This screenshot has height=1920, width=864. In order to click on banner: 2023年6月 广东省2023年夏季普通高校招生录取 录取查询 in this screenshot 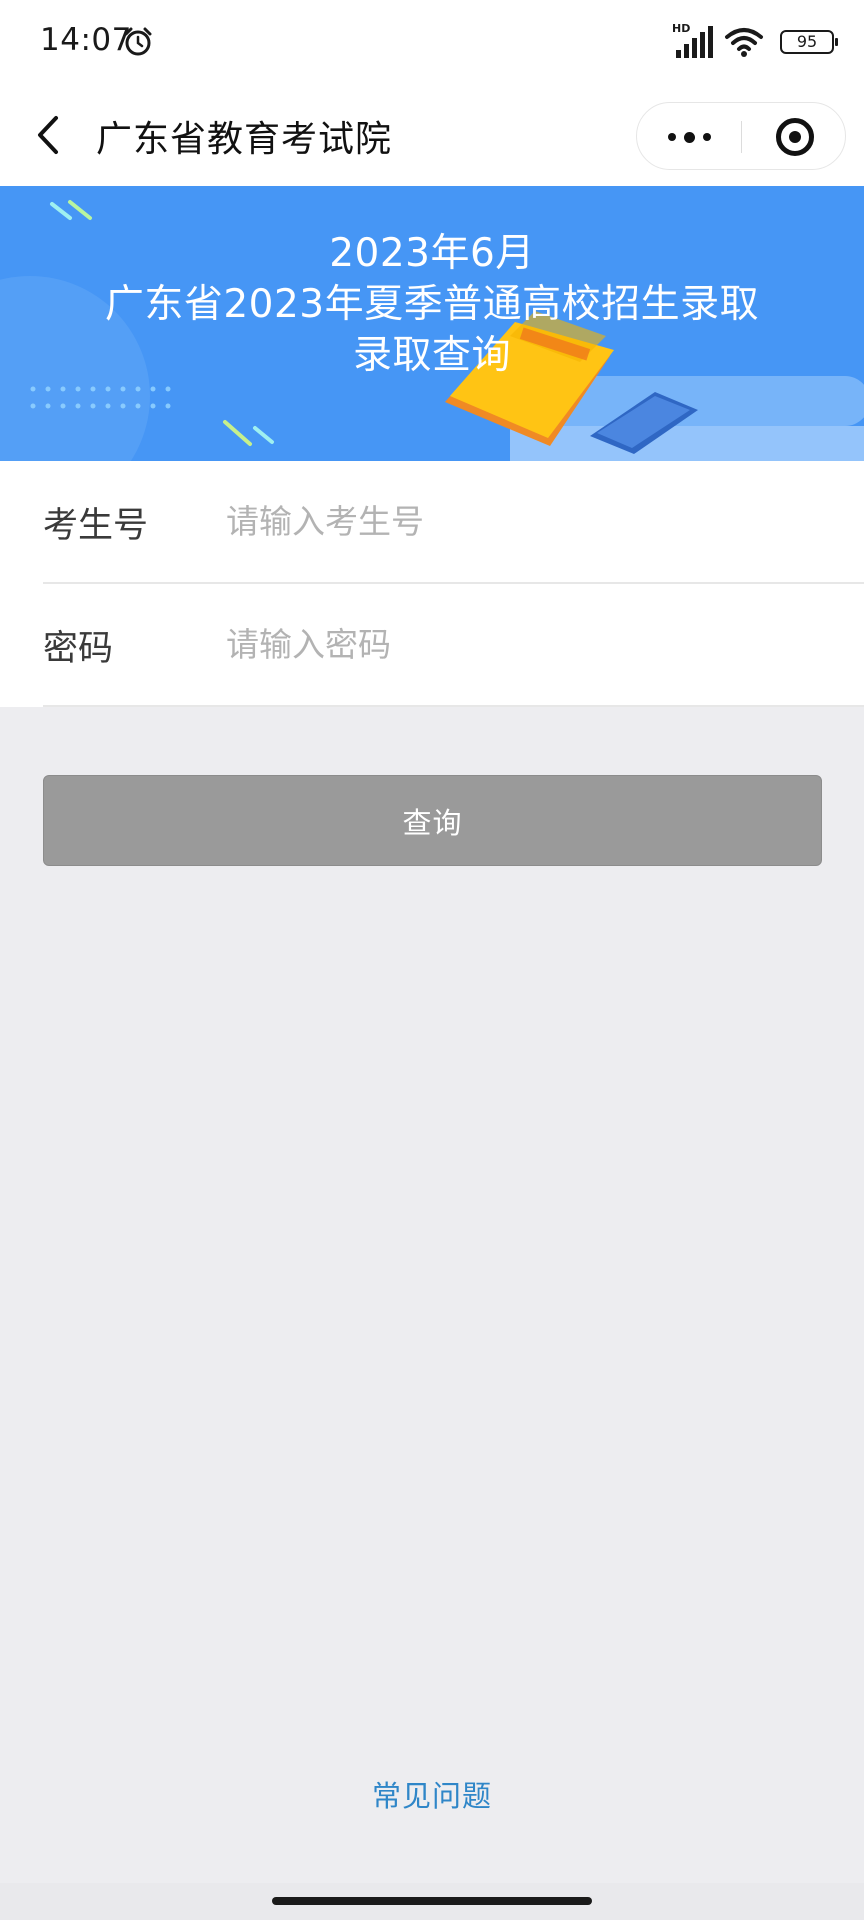, I will do `click(432, 323)`.